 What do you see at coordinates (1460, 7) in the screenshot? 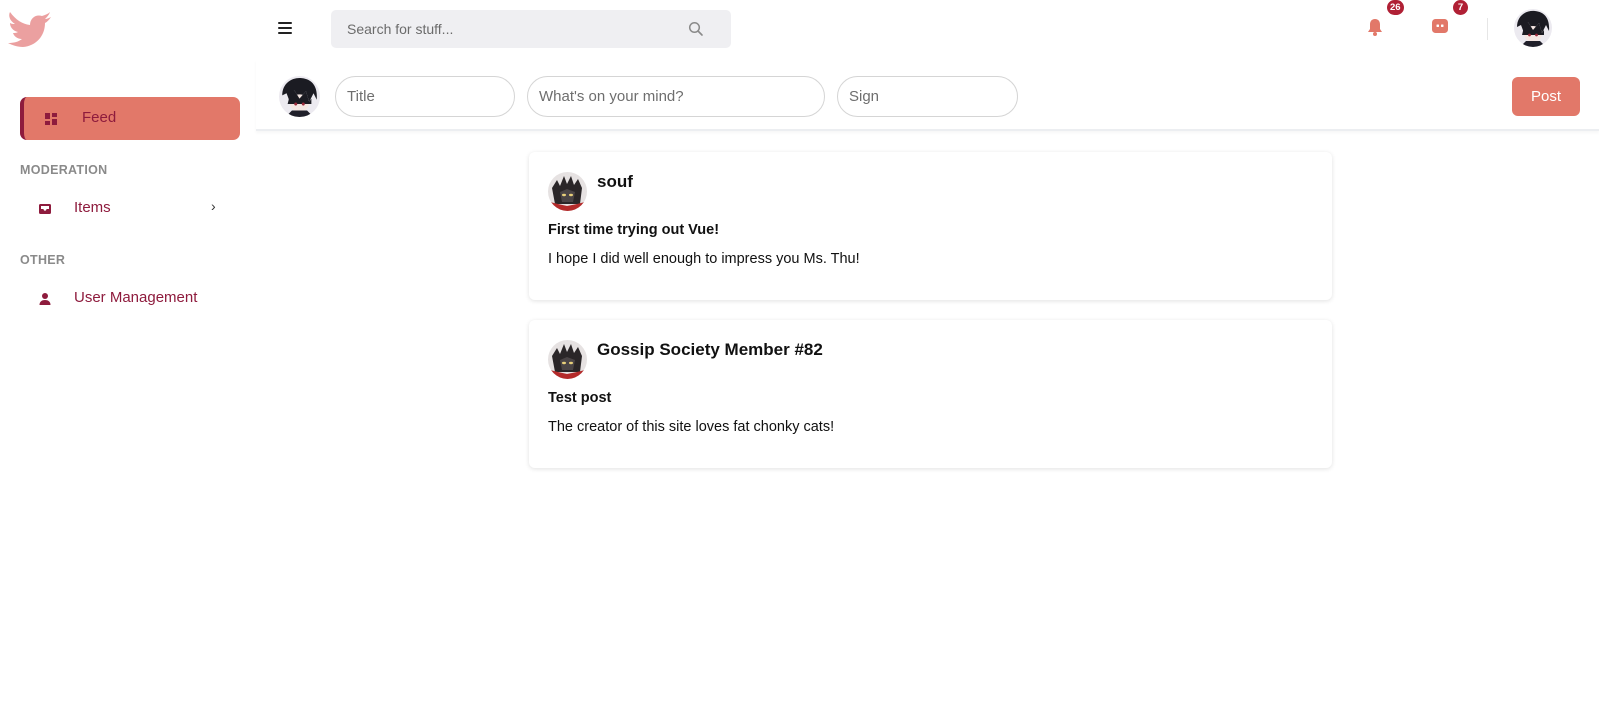
I see `messages-badge: 7` at bounding box center [1460, 7].